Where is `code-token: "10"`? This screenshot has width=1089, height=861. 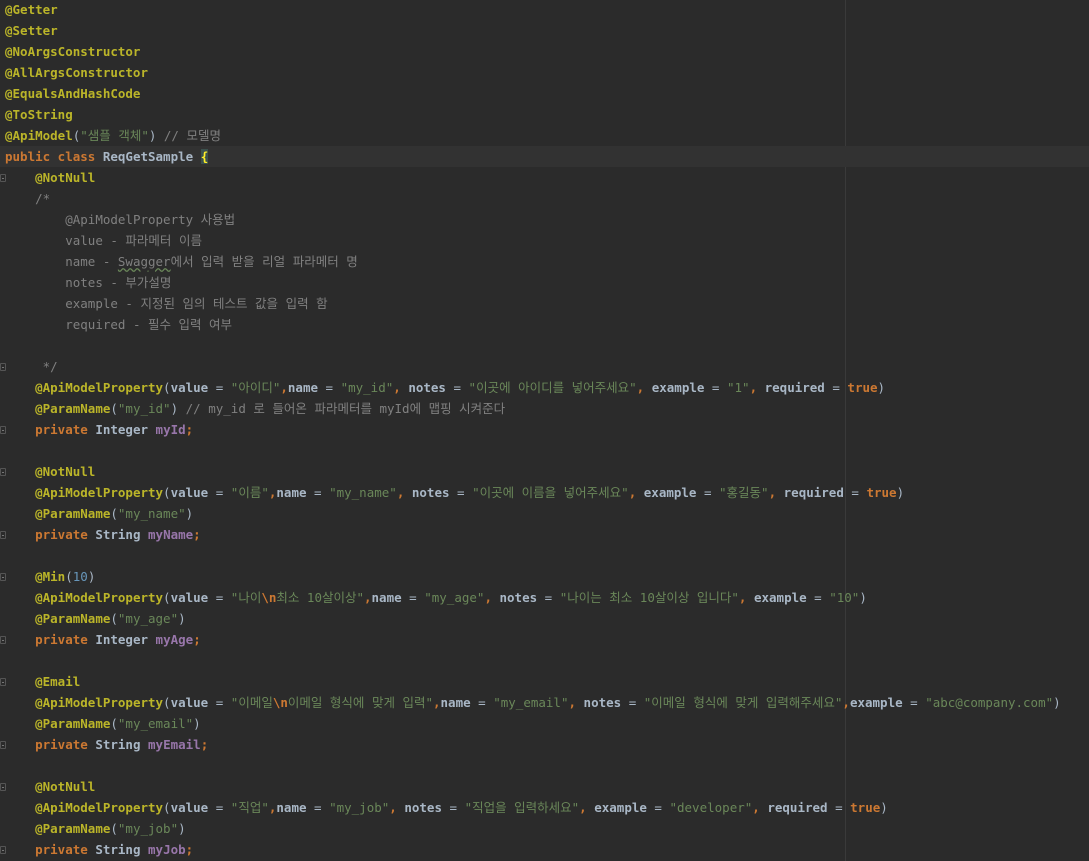
code-token: "10" is located at coordinates (844, 597).